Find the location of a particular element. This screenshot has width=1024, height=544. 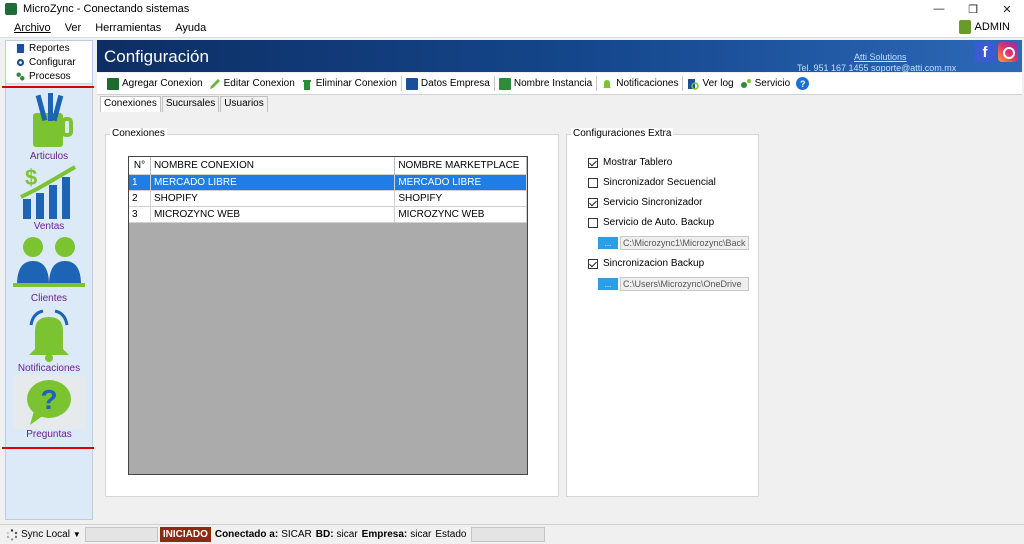

minimize-button: — is located at coordinates (939, 9).